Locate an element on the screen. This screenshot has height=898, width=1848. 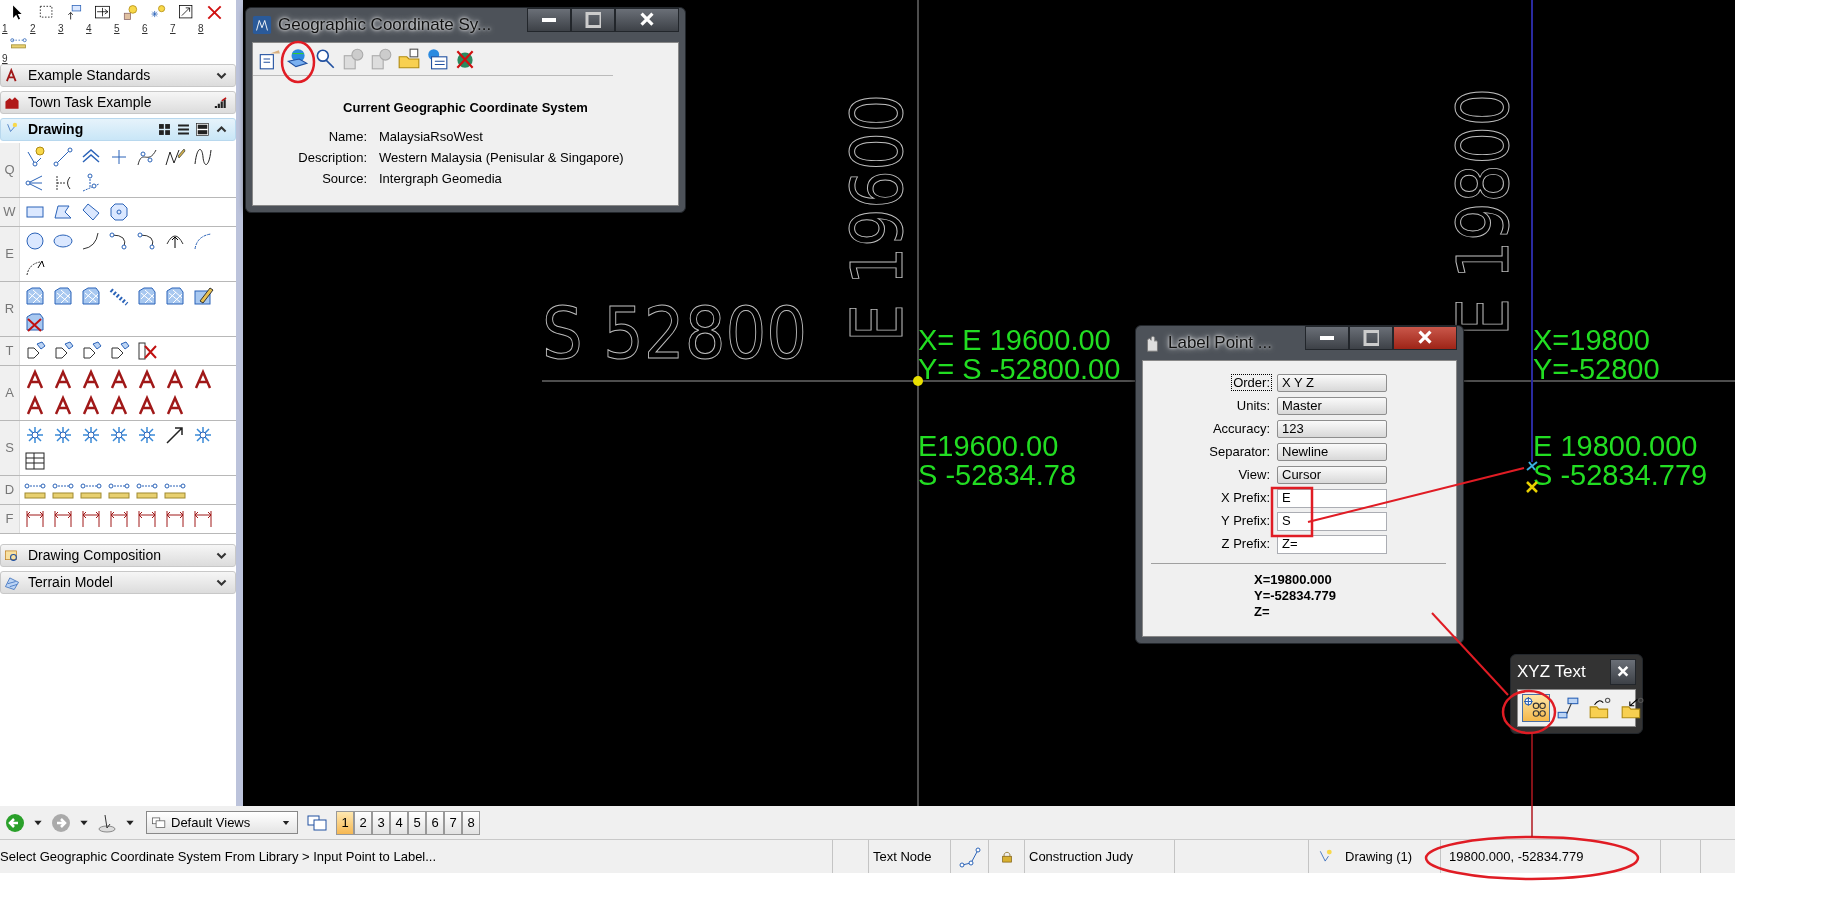
table-icon is located at coordinates (35, 461).